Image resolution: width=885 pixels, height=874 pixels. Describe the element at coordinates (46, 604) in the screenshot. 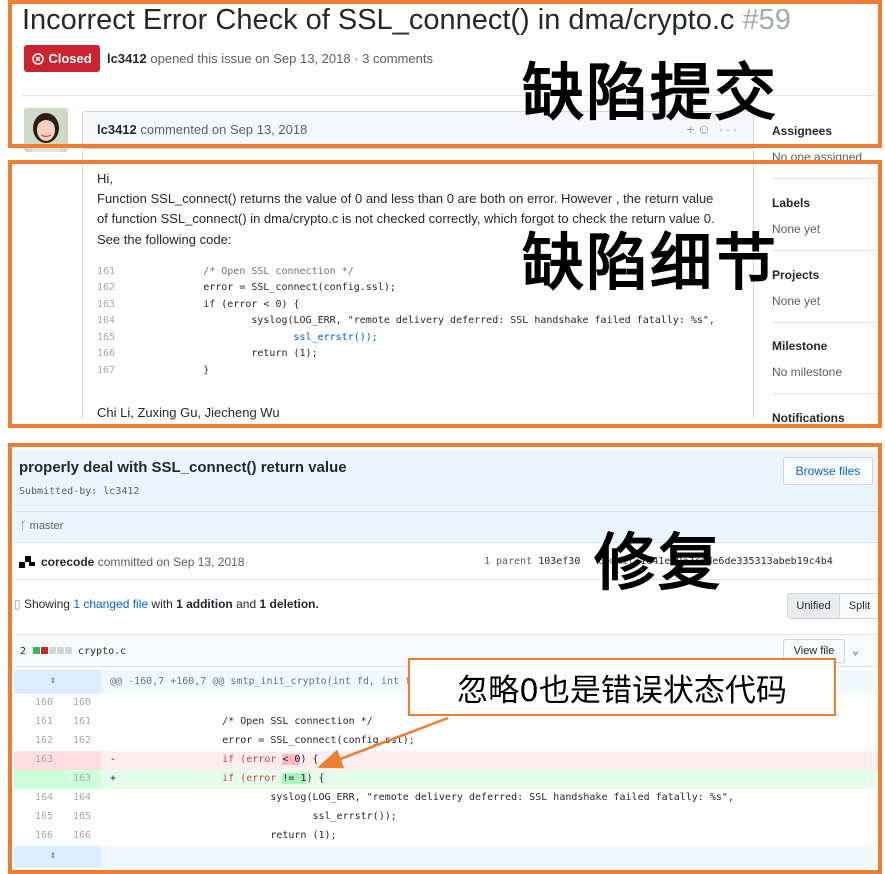

I see `summary-showing: Showing` at that location.